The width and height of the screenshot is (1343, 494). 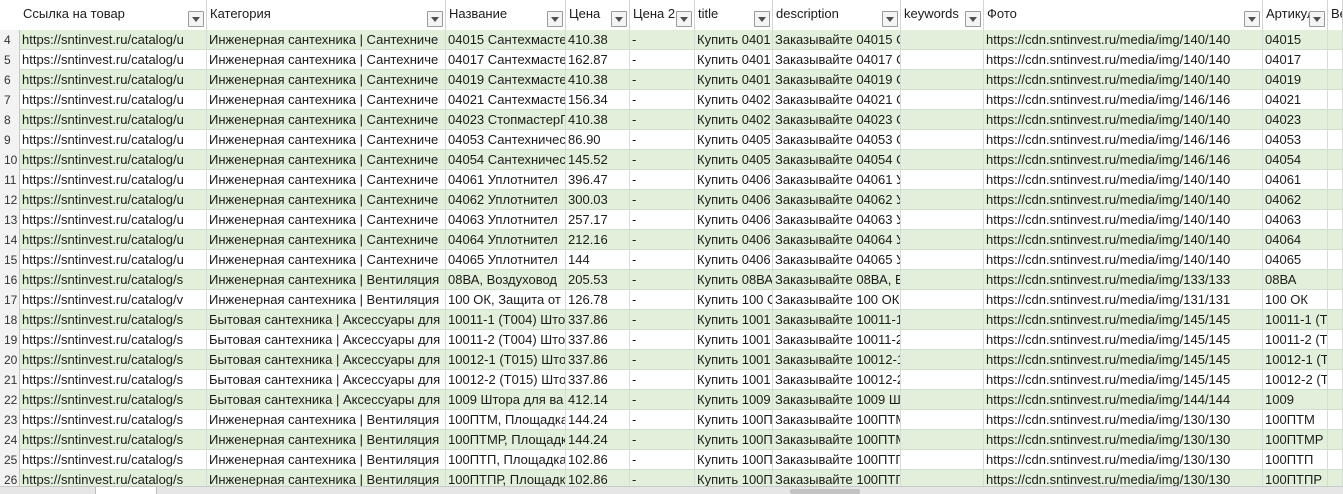 I want to click on col-description-cell: Заказывайте 100ПТМ, so click(x=837, y=440).